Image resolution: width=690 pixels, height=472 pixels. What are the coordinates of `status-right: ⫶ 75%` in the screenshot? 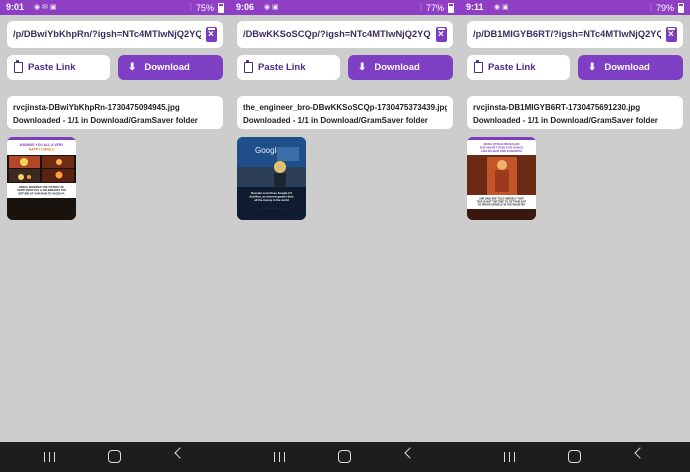 It's located at (207, 7).